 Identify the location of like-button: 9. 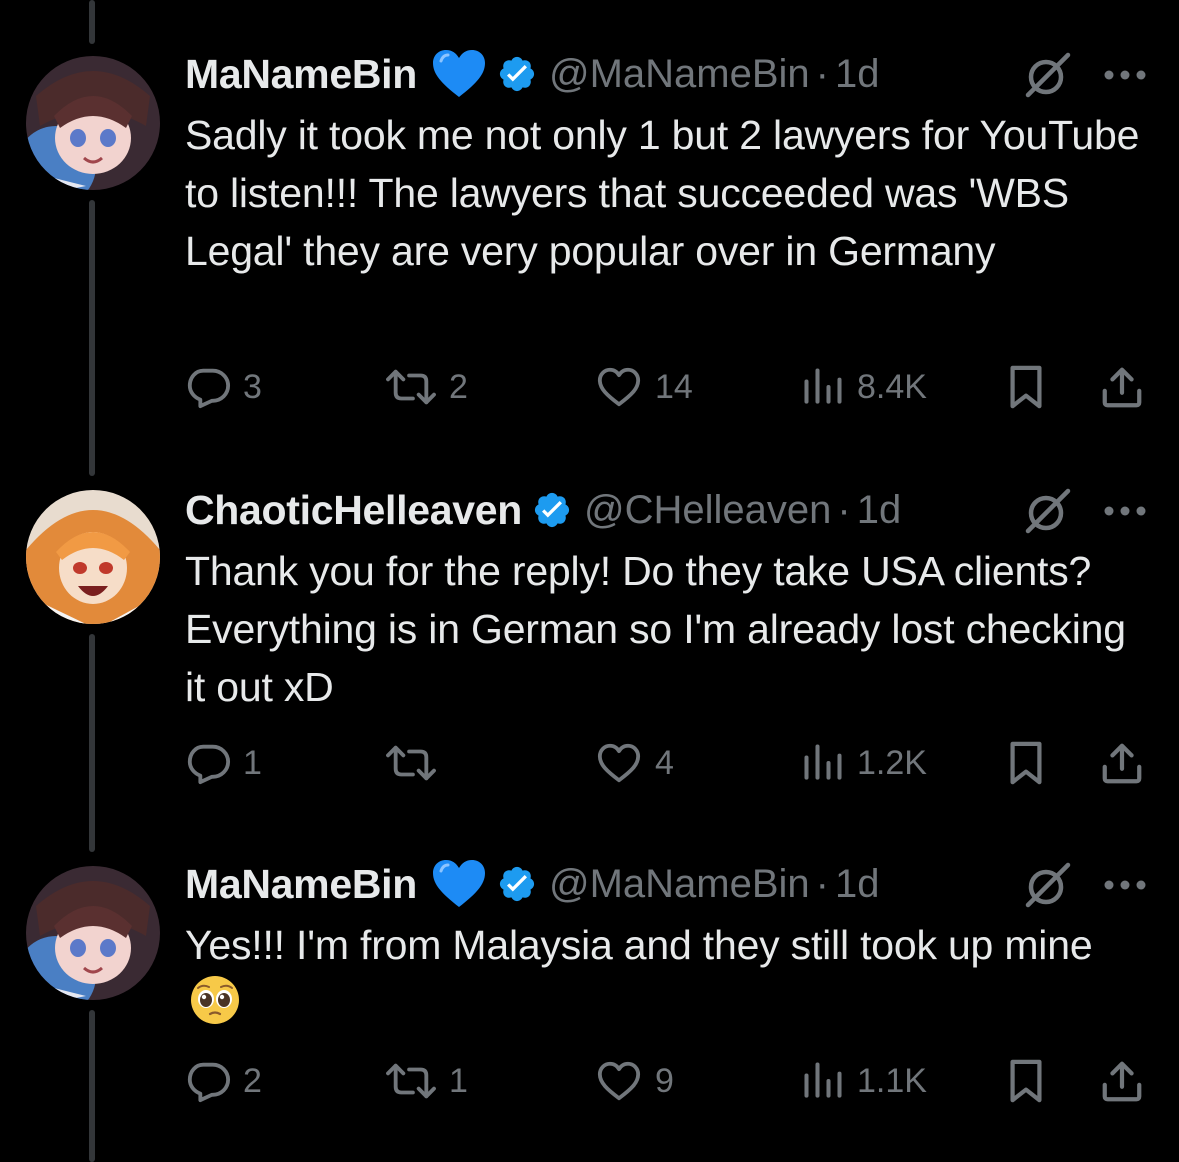
(634, 1081).